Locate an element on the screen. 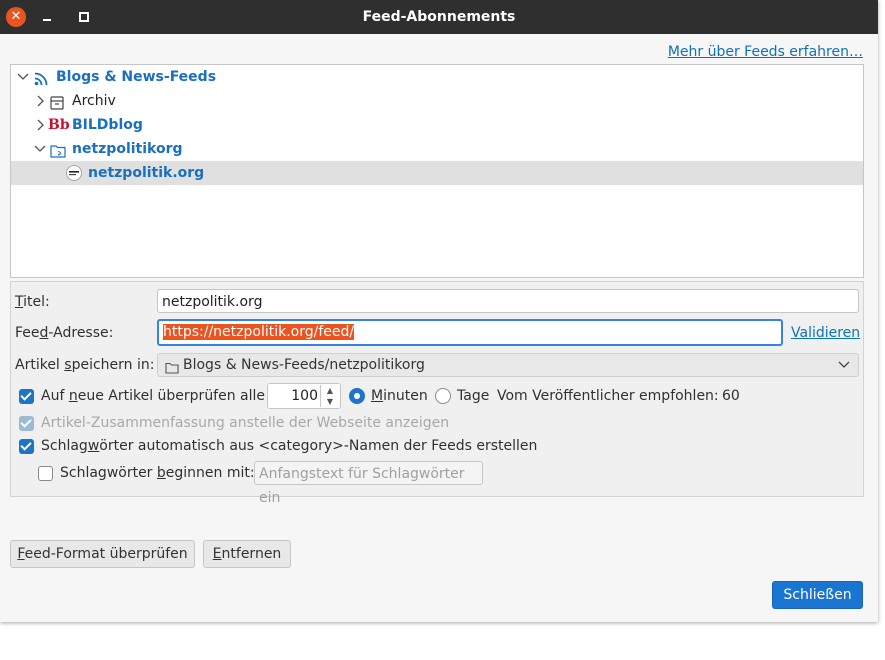  folder-icon is located at coordinates (172, 370).